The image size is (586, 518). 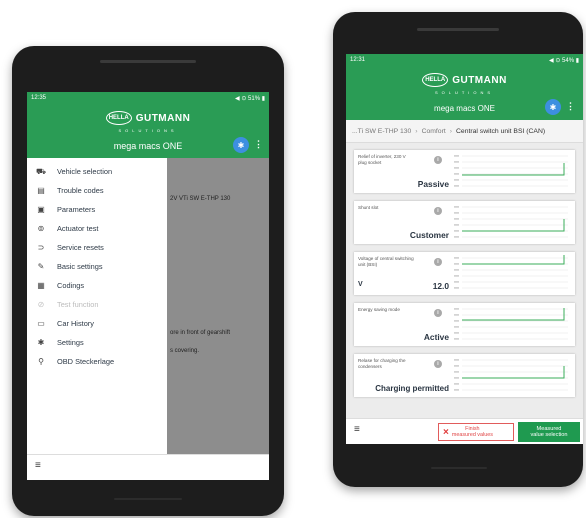 I want to click on menu-item-vehicle-selection: ⛟ Vehicle selection, so click(x=97, y=171).